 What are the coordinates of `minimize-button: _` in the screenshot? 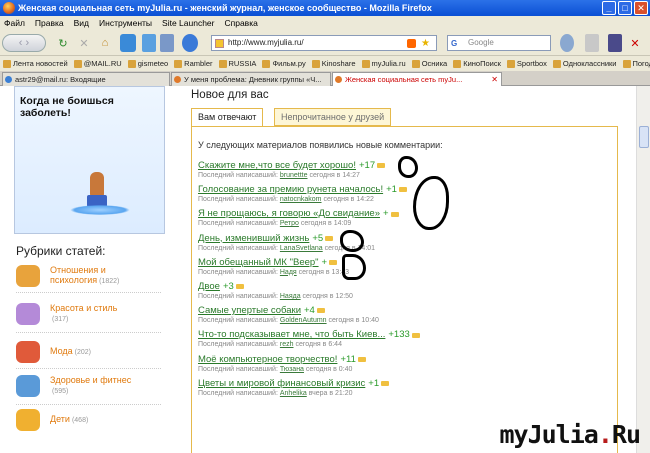 It's located at (609, 8).